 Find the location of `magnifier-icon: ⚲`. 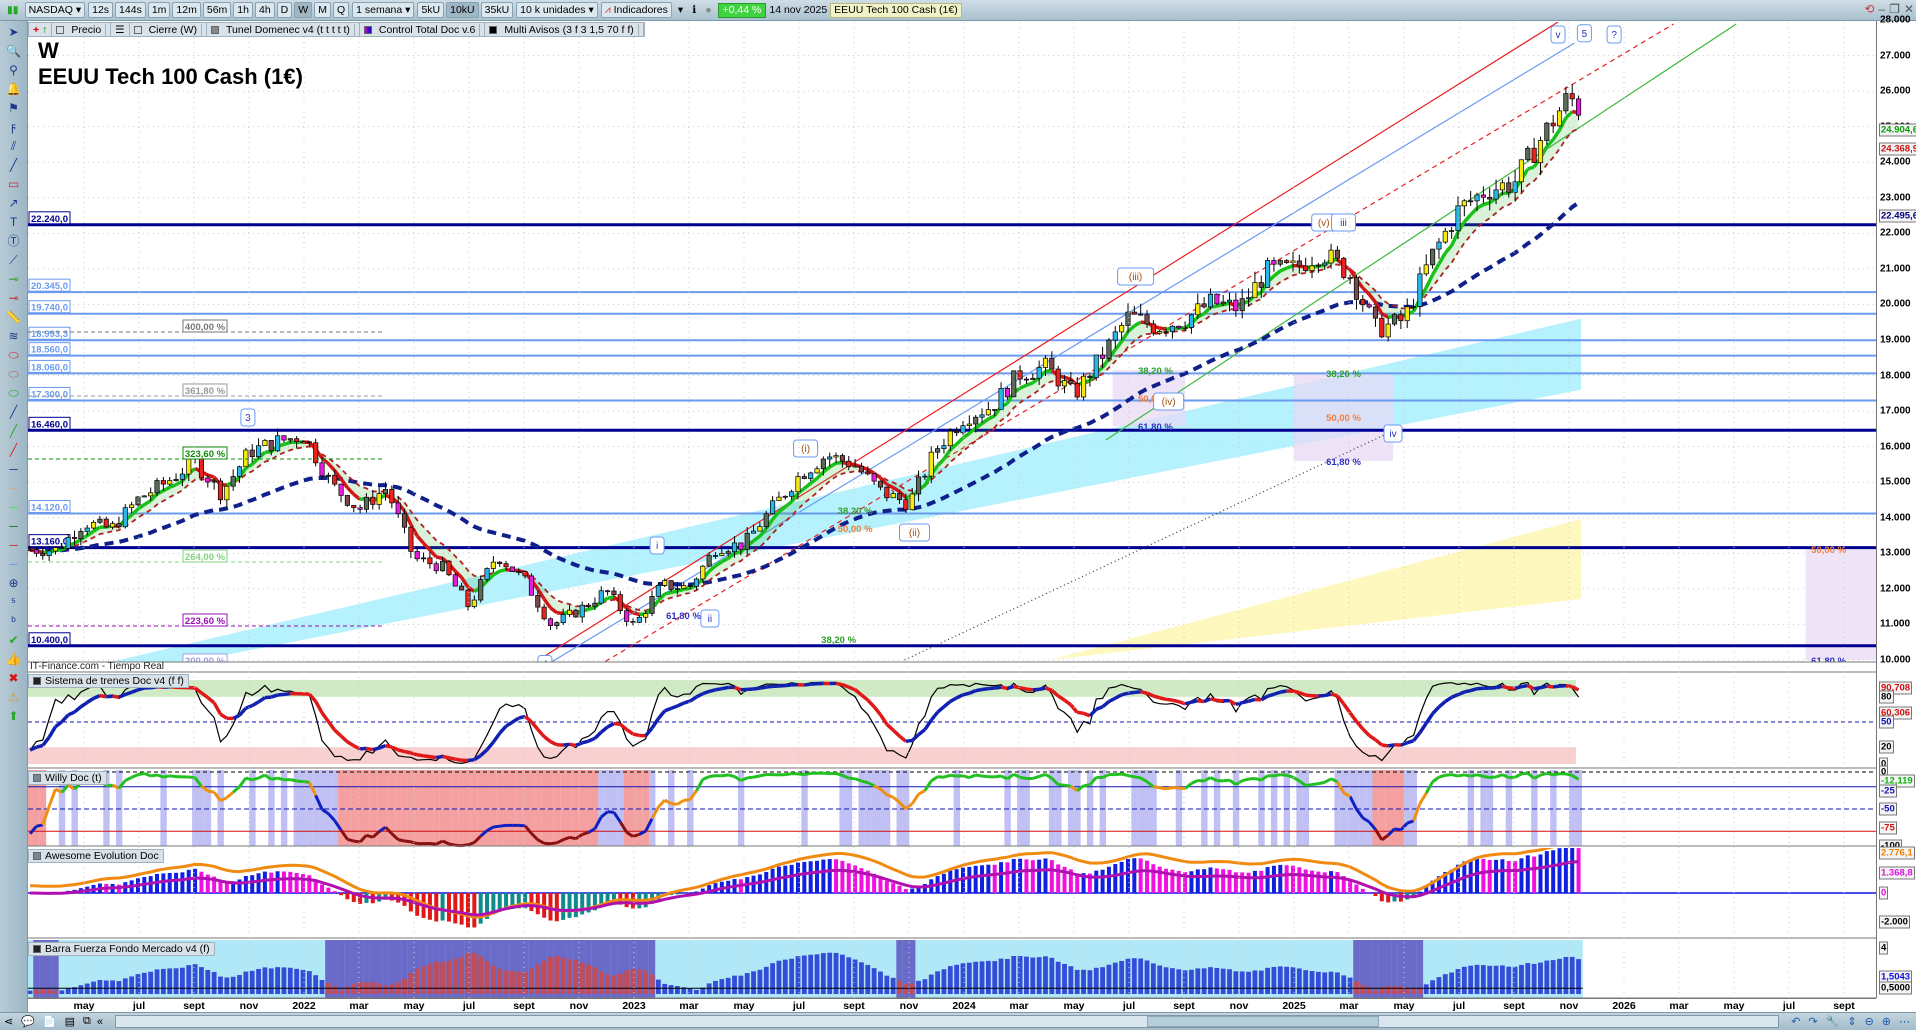

magnifier-icon: ⚲ is located at coordinates (14, 71).